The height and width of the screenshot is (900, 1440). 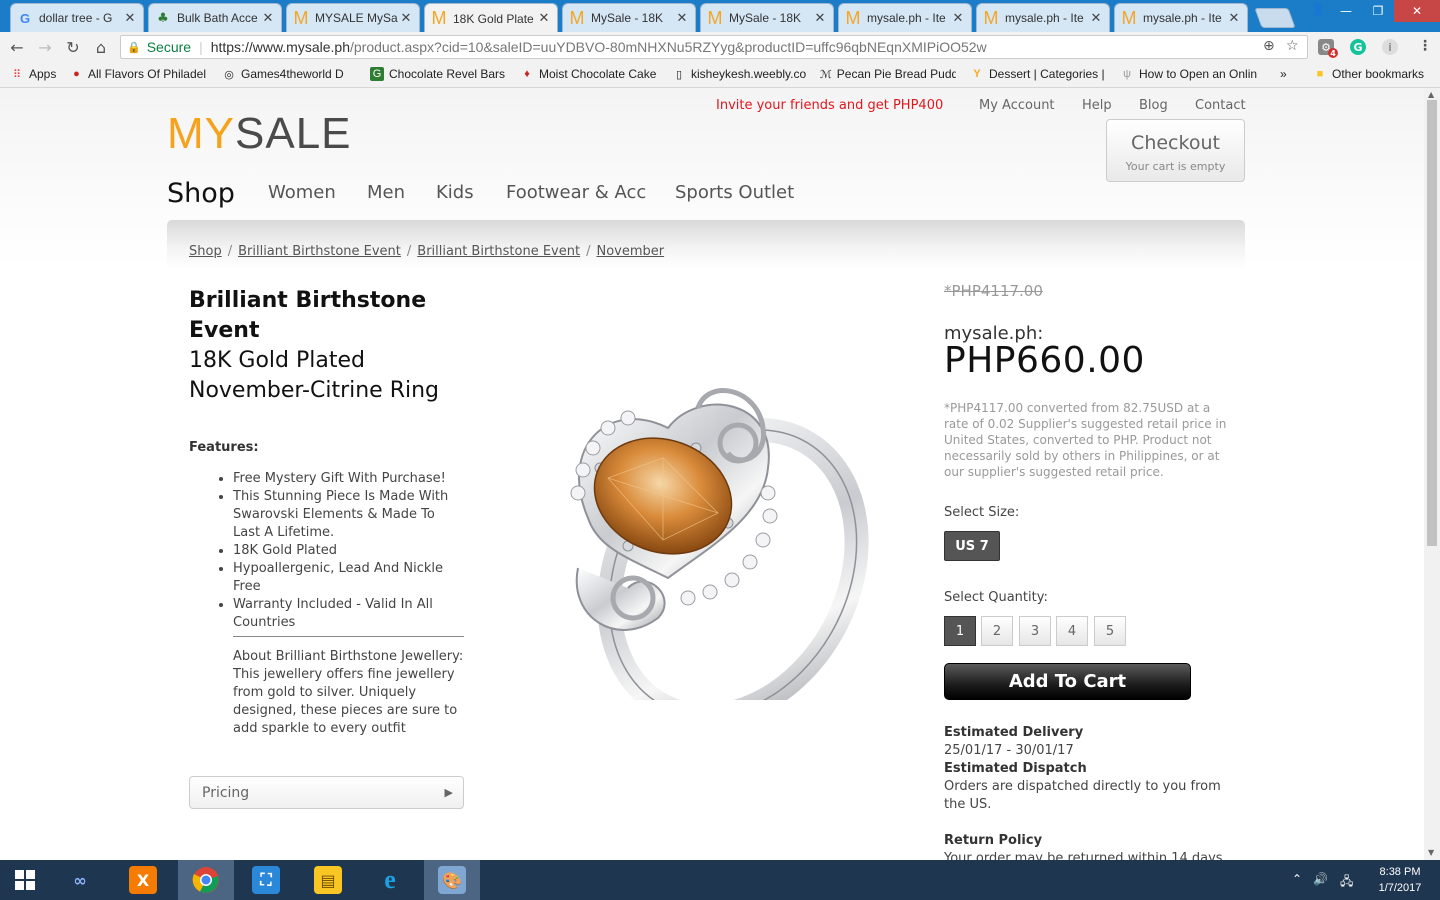 I want to click on taskbar-app: e, so click(x=390, y=880).